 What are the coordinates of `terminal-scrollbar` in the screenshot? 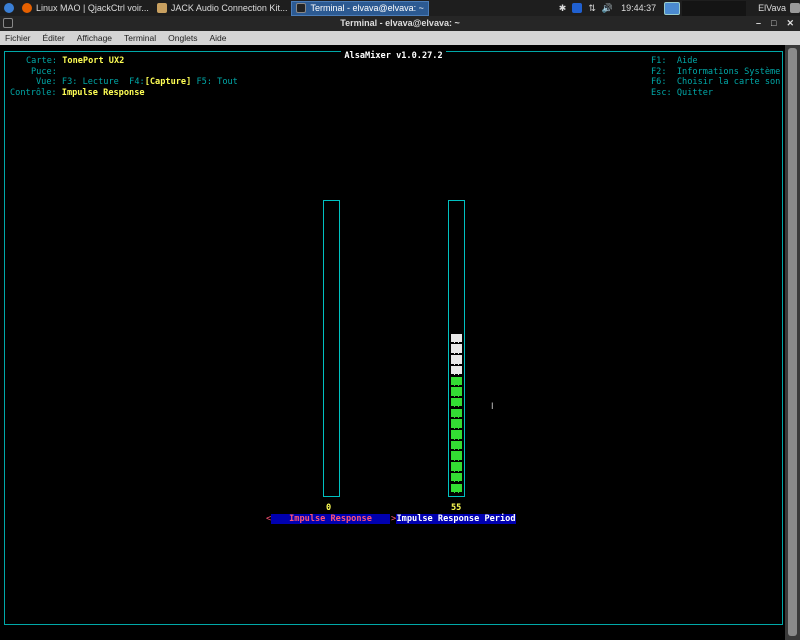 It's located at (792, 342).